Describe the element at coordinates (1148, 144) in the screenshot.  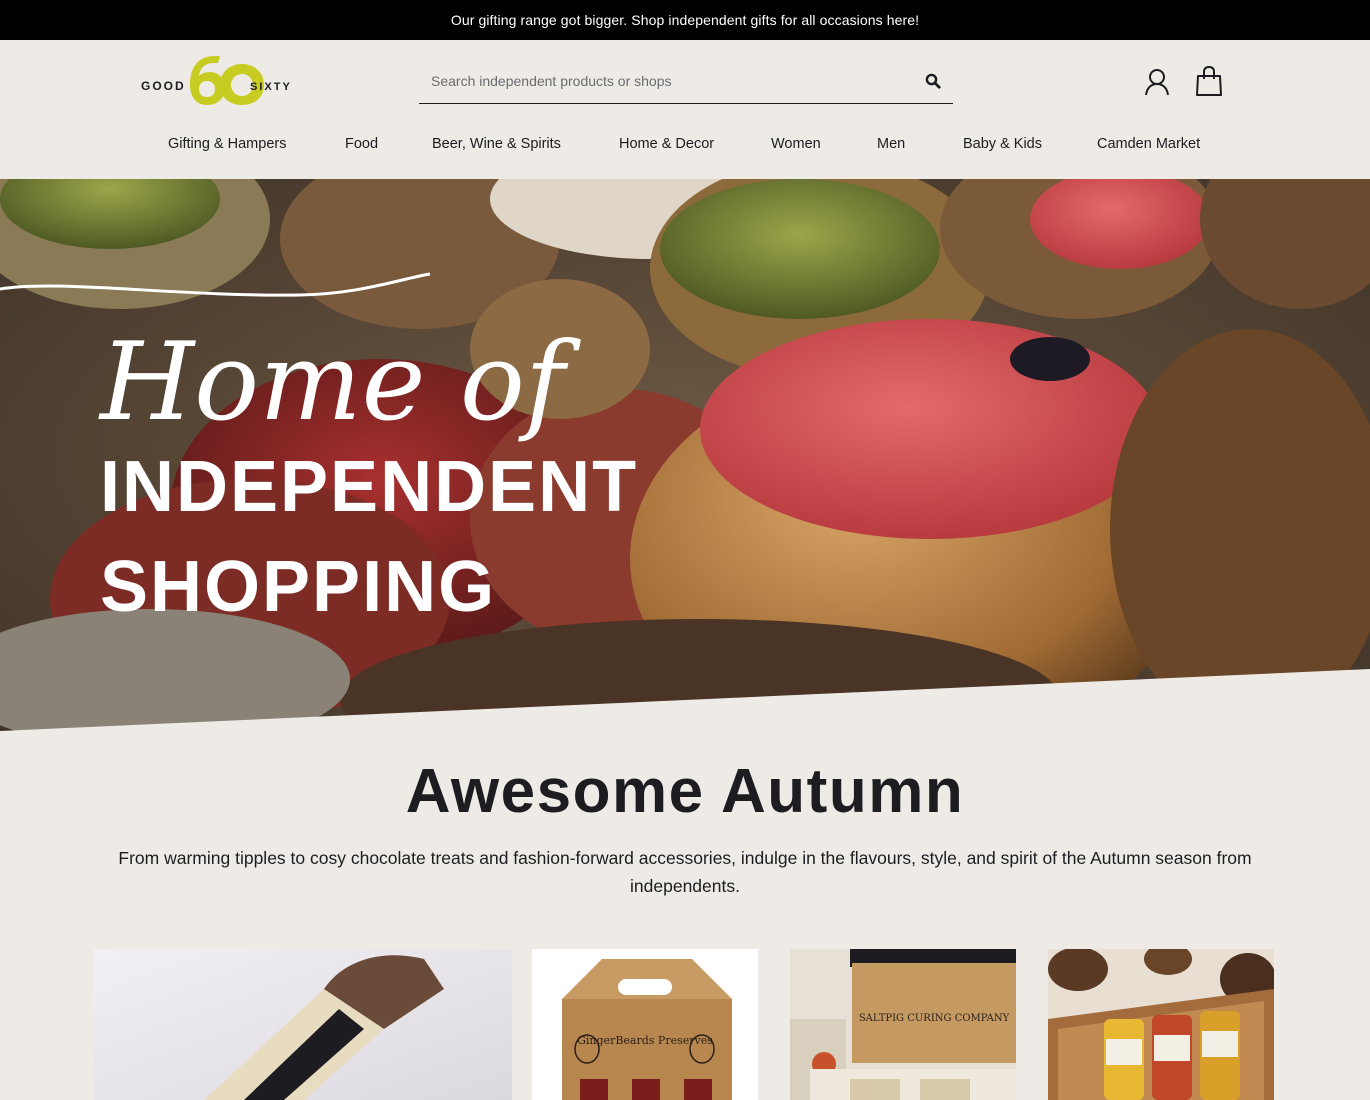
I see `nav-item-camden-market: Camden Market` at that location.